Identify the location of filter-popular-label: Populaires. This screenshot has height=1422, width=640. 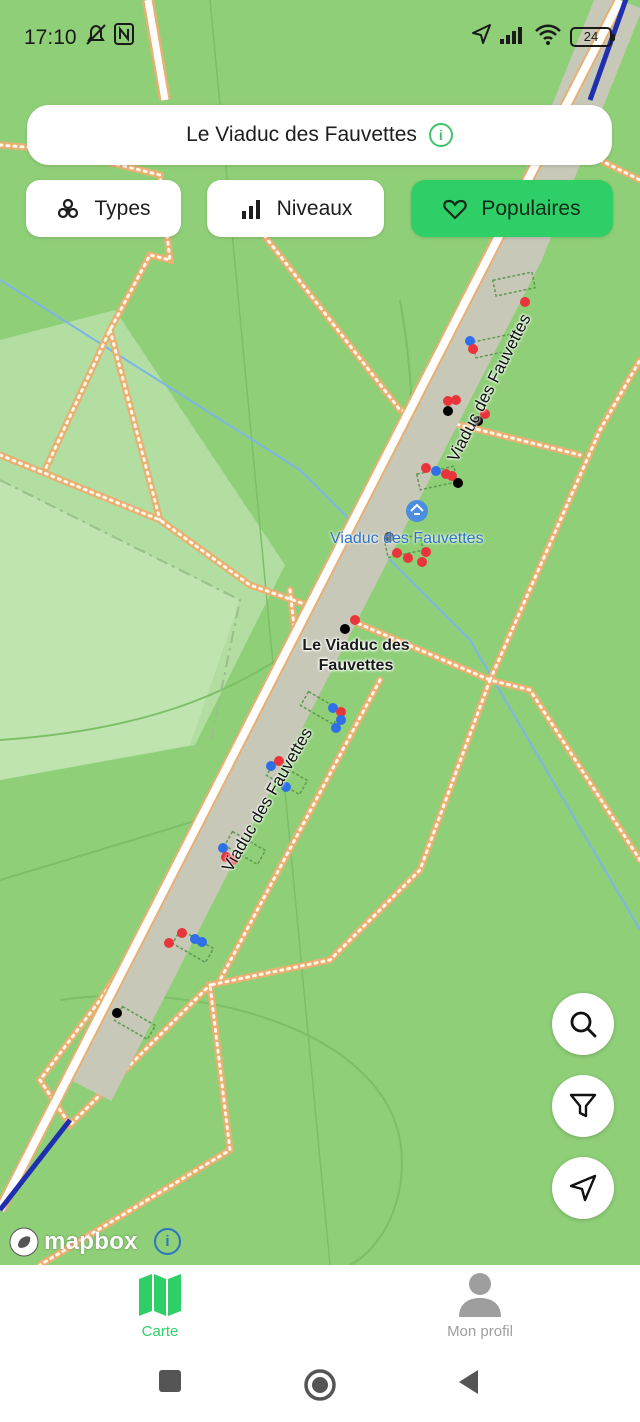
(531, 208).